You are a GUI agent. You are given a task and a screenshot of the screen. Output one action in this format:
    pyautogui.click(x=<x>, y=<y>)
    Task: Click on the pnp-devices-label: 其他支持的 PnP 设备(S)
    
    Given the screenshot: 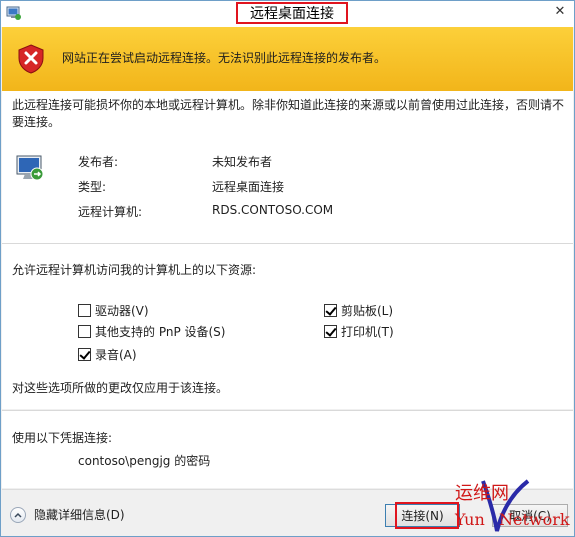 What is the action you would take?
    pyautogui.click(x=160, y=332)
    